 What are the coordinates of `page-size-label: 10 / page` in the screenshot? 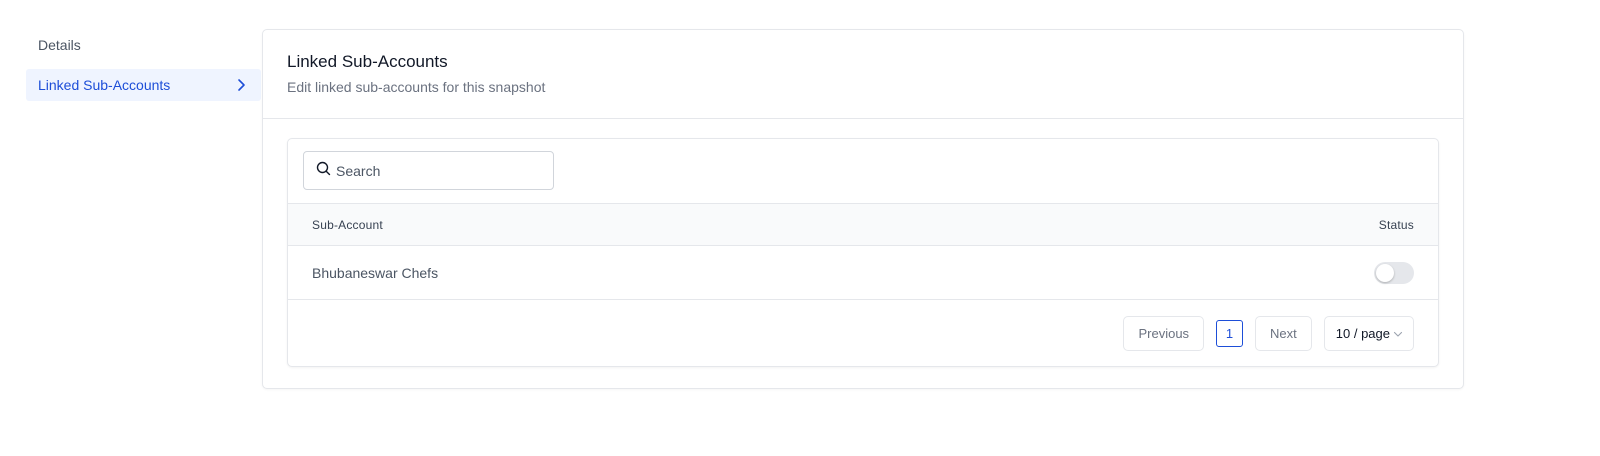 It's located at (1362, 333).